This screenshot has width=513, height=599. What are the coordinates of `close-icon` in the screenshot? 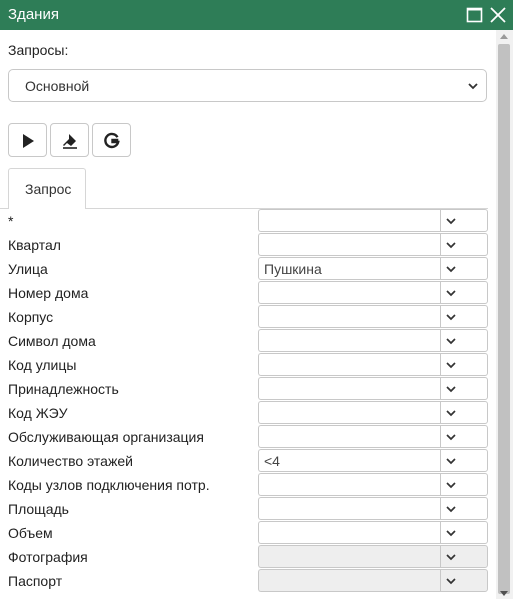 It's located at (498, 15).